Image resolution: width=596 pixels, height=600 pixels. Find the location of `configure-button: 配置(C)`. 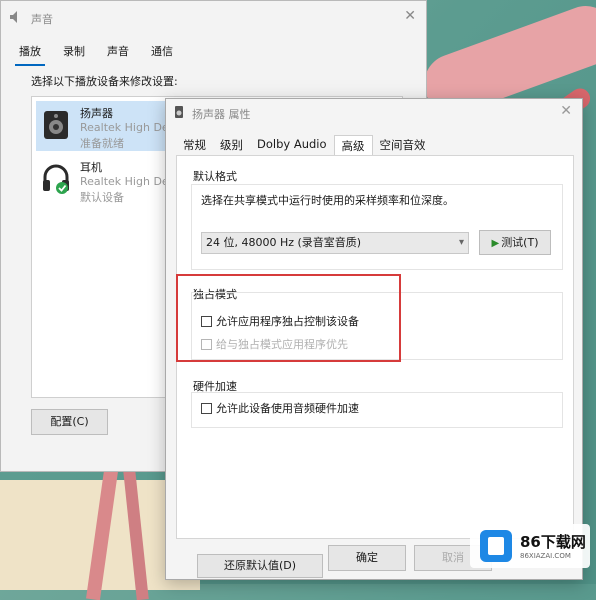

configure-button: 配置(C) is located at coordinates (69, 422).